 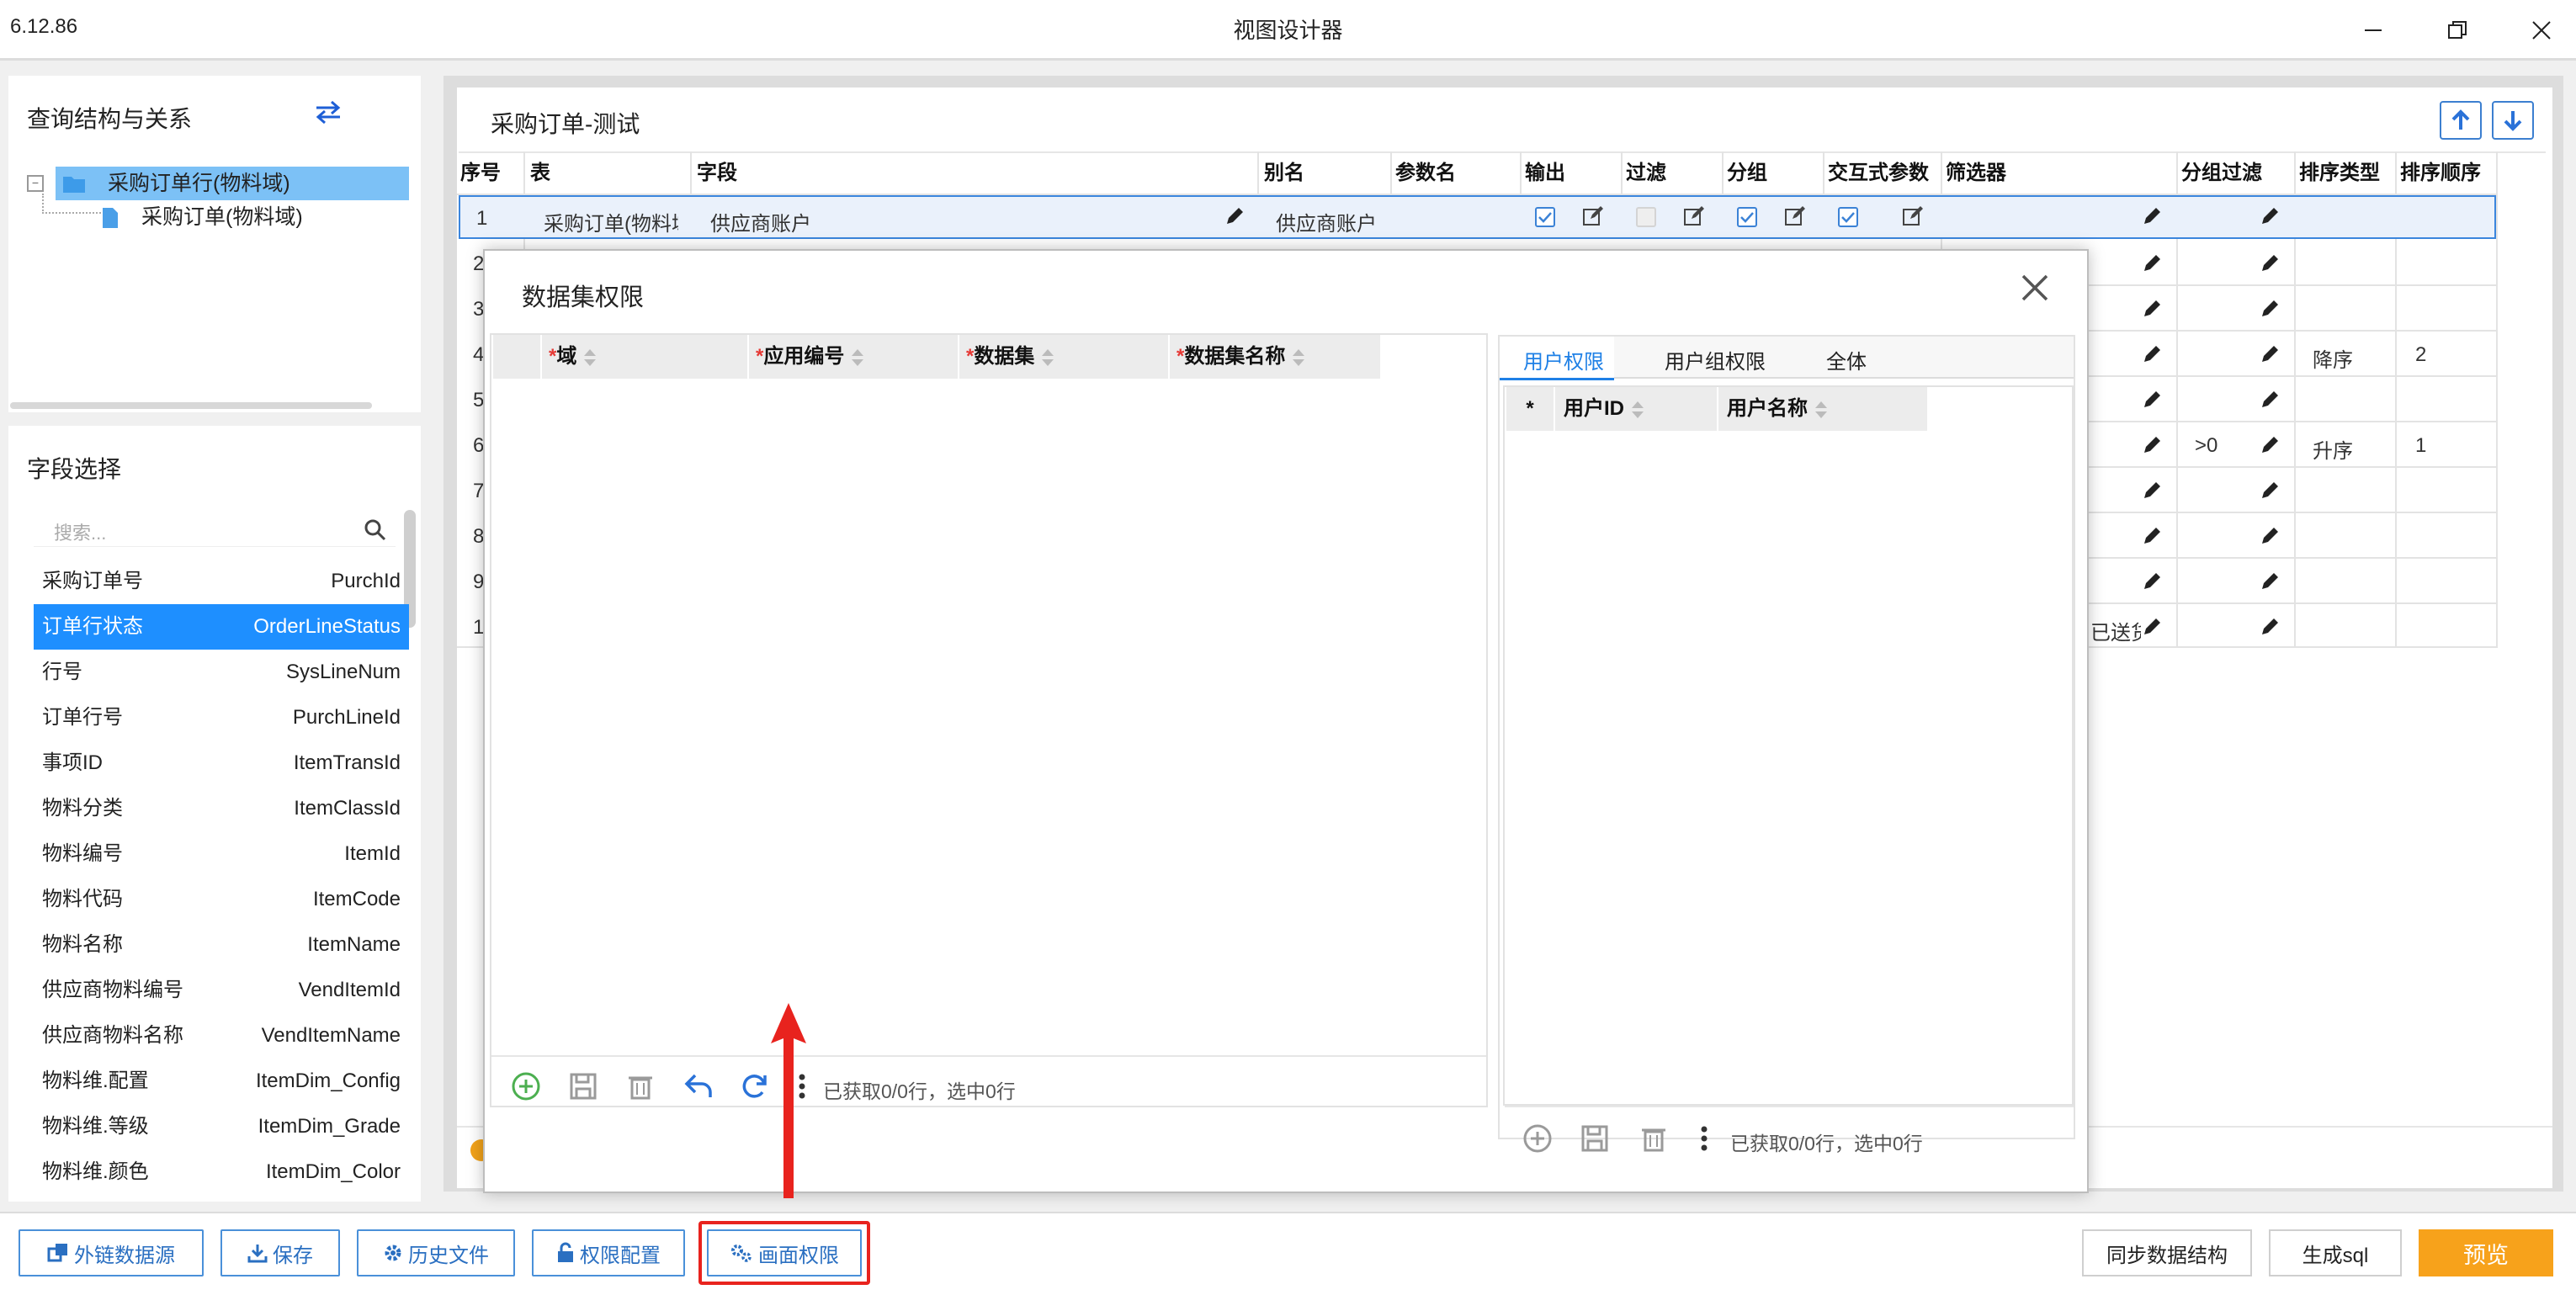 I want to click on col-header-dataset: *数据集, so click(x=1063, y=357).